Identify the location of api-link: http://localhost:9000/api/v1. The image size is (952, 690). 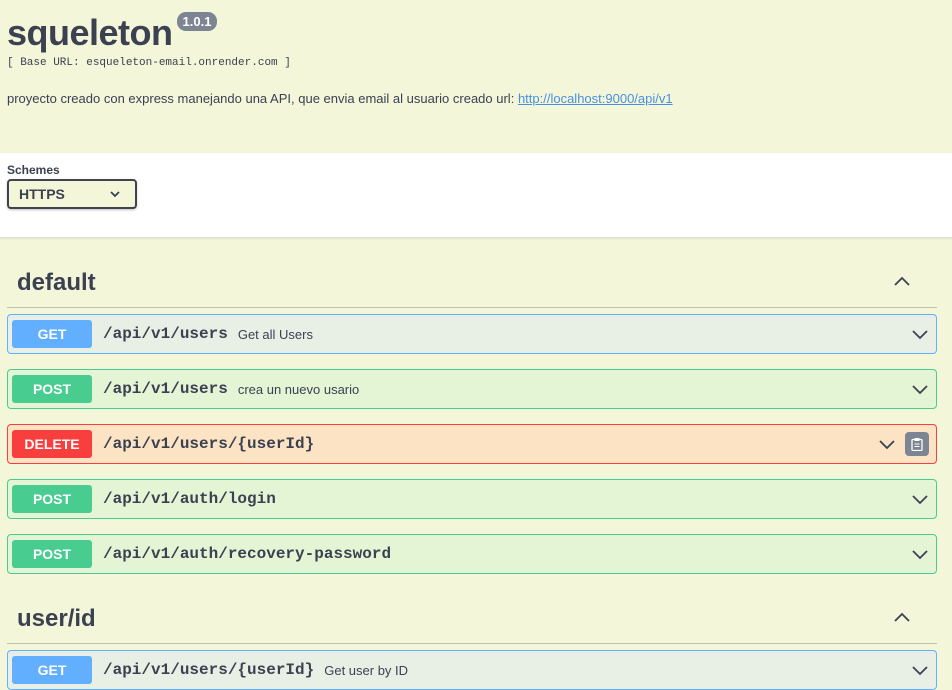
(595, 98).